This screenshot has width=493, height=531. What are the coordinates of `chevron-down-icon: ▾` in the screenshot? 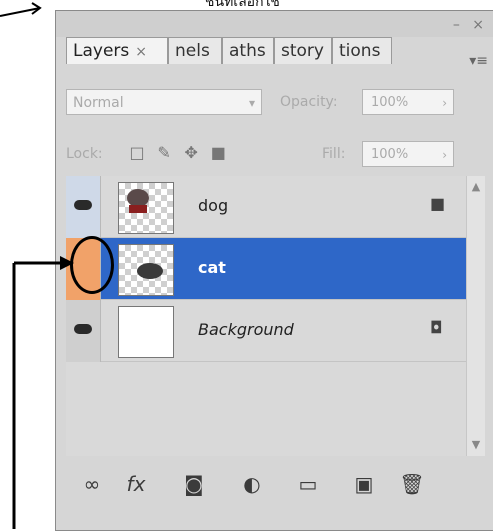 It's located at (251, 103).